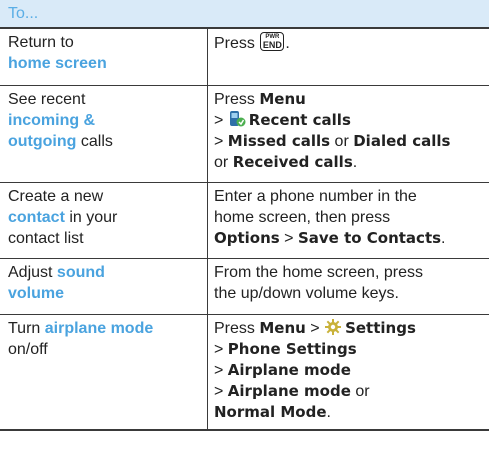  What do you see at coordinates (306, 293) in the screenshot?
I see `how-text: the up/down volume keys.` at bounding box center [306, 293].